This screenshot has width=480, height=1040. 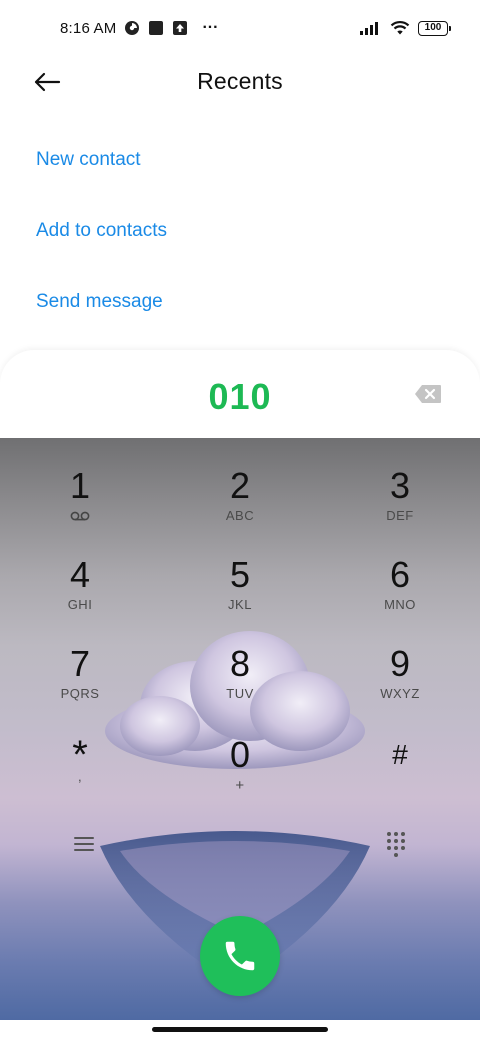 What do you see at coordinates (180, 28) in the screenshot?
I see `upload-notification-icon` at bounding box center [180, 28].